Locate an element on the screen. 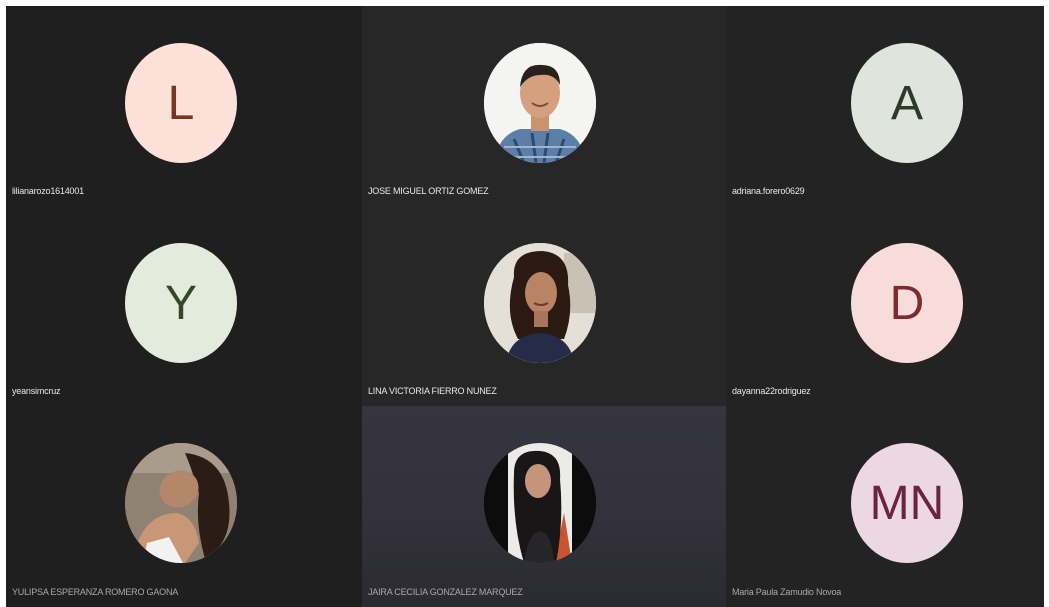 The width and height of the screenshot is (1049, 607). avatar-initial: D is located at coordinates (907, 303).